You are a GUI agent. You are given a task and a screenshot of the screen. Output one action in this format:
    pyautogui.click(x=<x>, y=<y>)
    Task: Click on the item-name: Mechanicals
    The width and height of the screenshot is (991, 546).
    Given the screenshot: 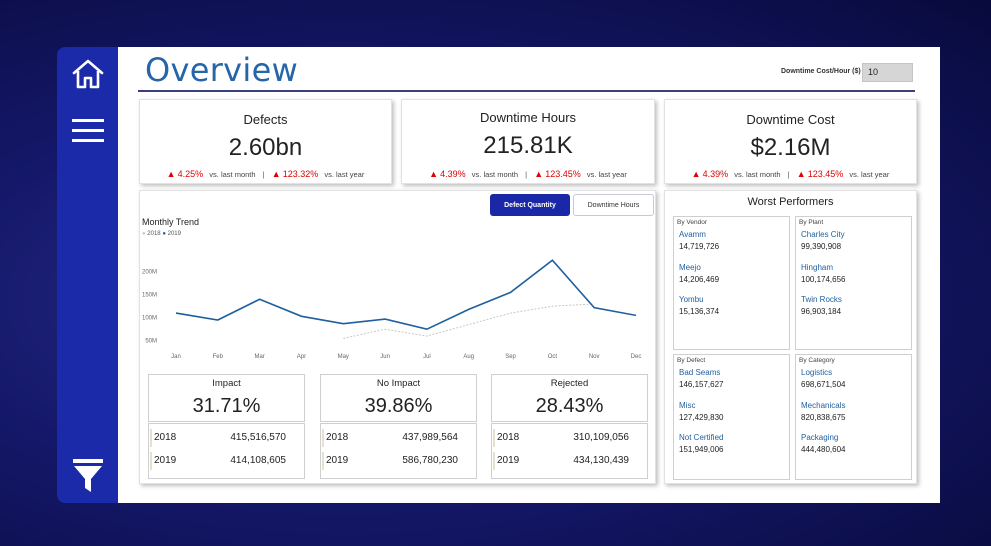 What is the action you would take?
    pyautogui.click(x=823, y=405)
    